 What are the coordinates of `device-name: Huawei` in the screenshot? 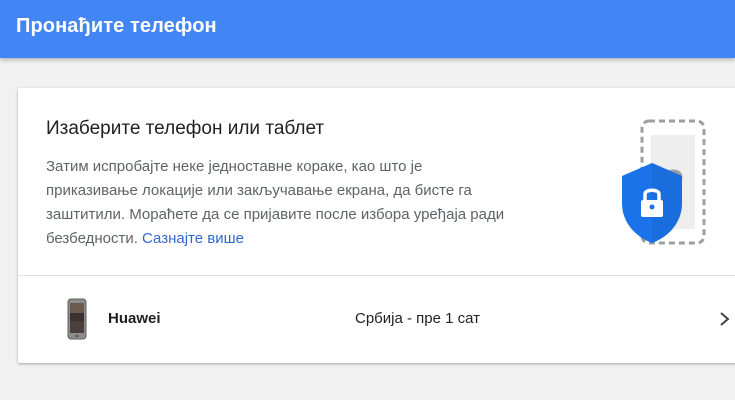 It's located at (134, 318).